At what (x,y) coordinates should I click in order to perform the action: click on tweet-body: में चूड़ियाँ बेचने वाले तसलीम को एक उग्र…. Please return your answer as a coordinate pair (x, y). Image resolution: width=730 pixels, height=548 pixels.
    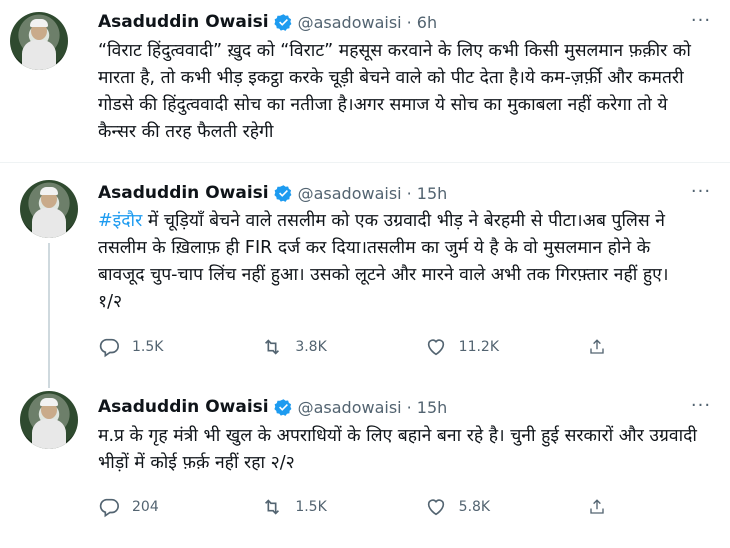
    Looking at the image, I should click on (383, 261).